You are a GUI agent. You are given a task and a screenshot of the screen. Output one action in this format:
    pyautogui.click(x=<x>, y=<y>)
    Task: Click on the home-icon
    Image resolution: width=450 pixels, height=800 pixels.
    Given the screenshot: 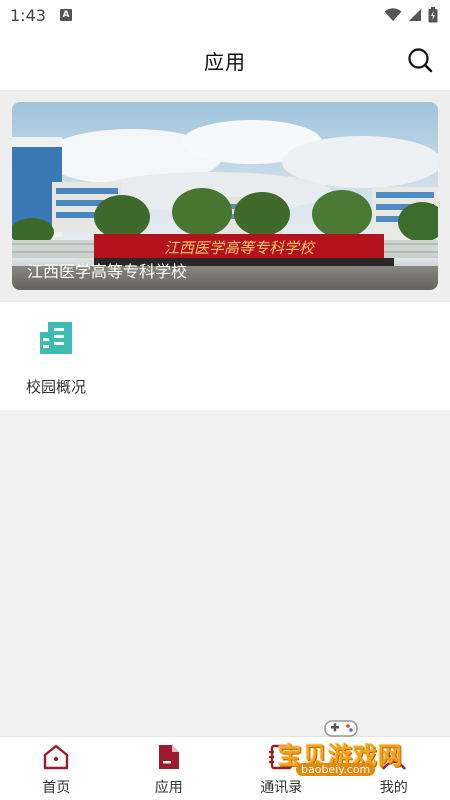 What is the action you would take?
    pyautogui.click(x=56, y=757)
    